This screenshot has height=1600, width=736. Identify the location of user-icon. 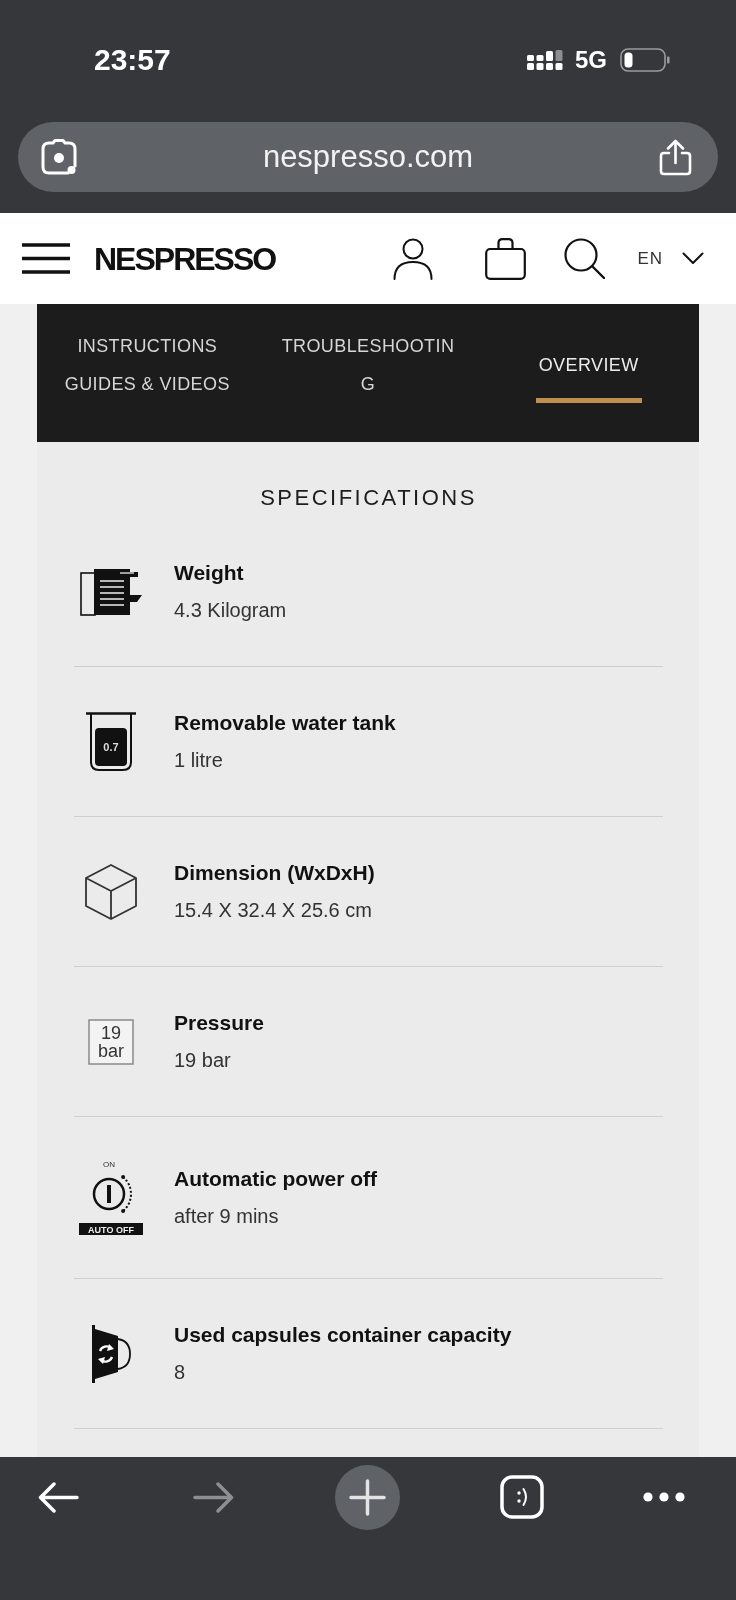
(413, 258).